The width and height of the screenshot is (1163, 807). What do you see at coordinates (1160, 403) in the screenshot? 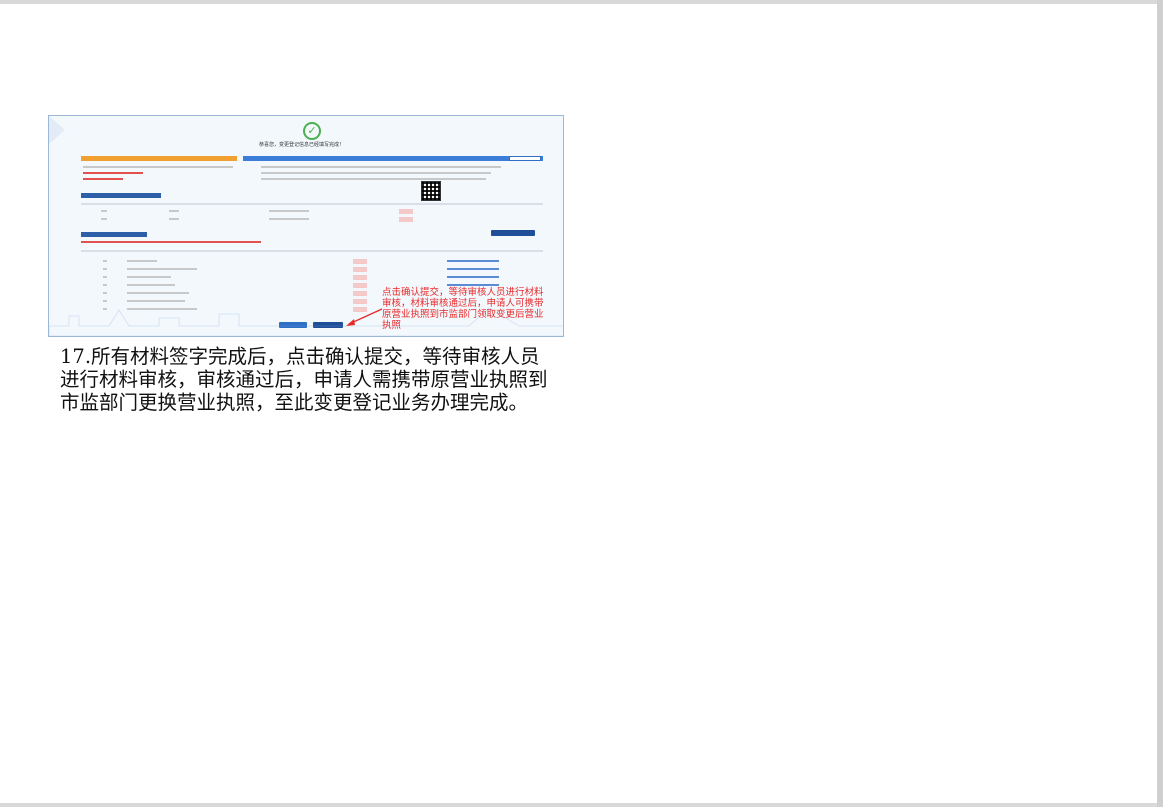
I see `scrollbar` at bounding box center [1160, 403].